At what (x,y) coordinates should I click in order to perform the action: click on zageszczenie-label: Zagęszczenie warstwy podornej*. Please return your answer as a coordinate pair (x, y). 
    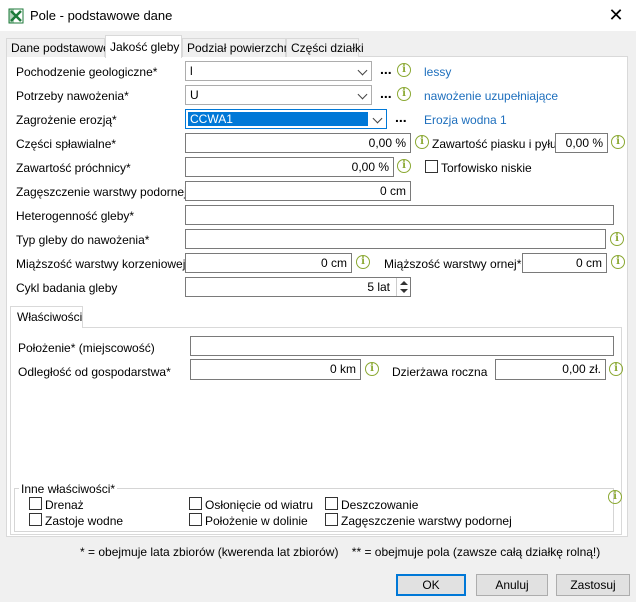
    Looking at the image, I should click on (104, 192).